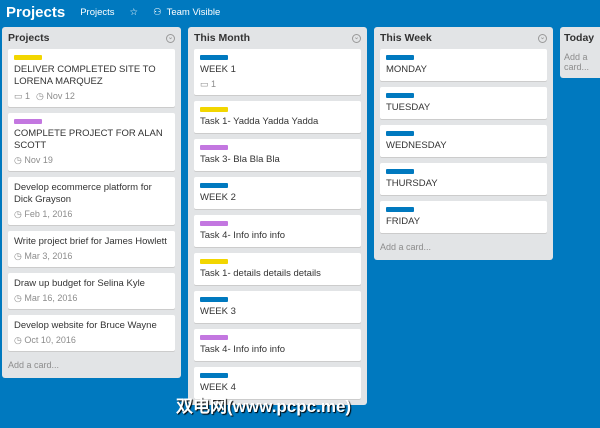 The image size is (600, 428). Describe the element at coordinates (91, 256) in the screenshot. I see `card-badges: ◷ Mar 3, 2016` at that location.